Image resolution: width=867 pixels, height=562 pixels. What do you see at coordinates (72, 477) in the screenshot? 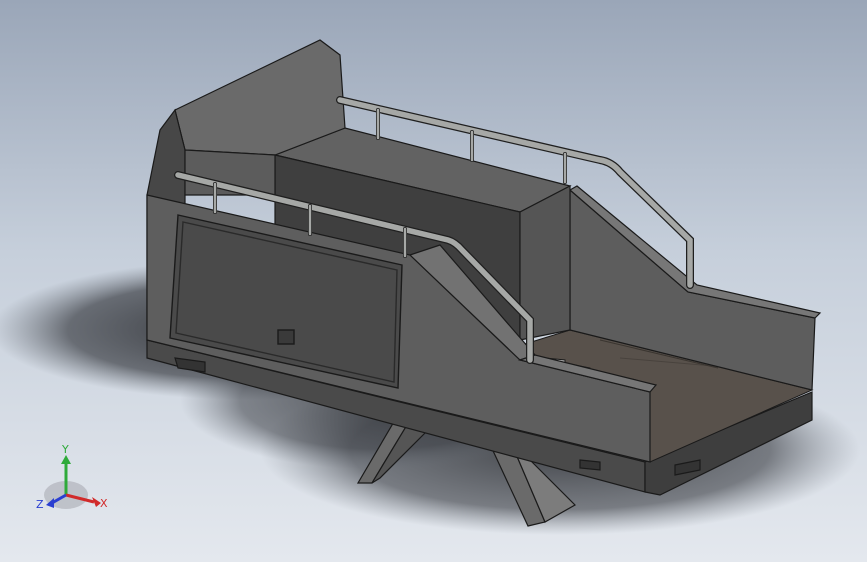
I see `axis-triad: Y X Z` at bounding box center [72, 477].